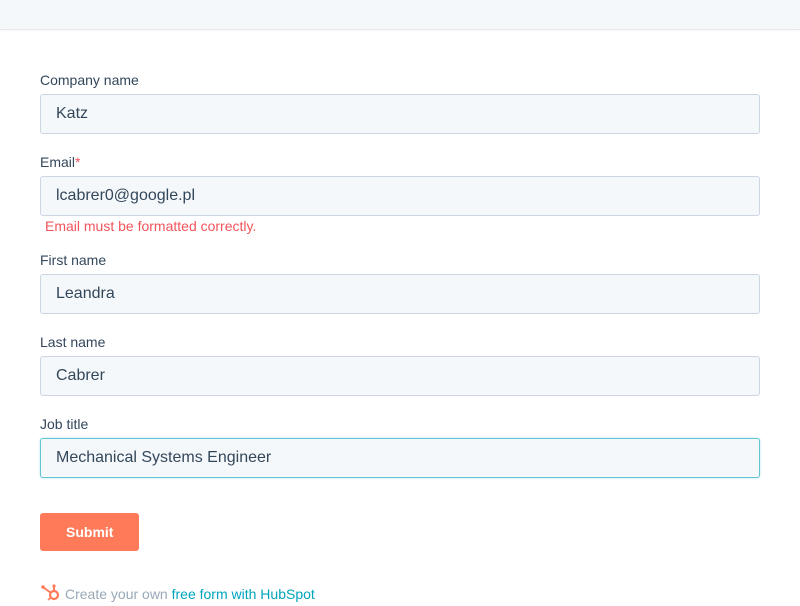  I want to click on first-name-input, so click(400, 294).